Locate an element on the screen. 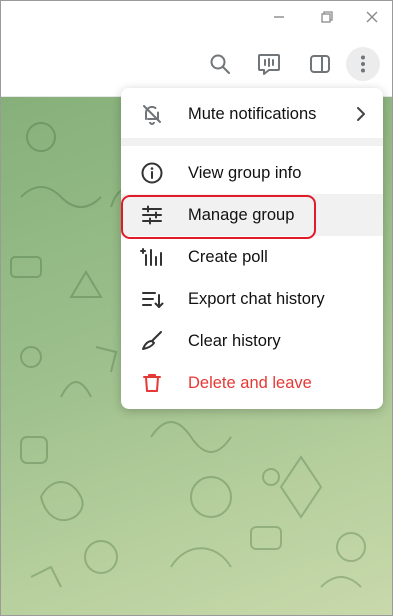 The height and width of the screenshot is (616, 393). live-stream-button is located at coordinates (269, 64).